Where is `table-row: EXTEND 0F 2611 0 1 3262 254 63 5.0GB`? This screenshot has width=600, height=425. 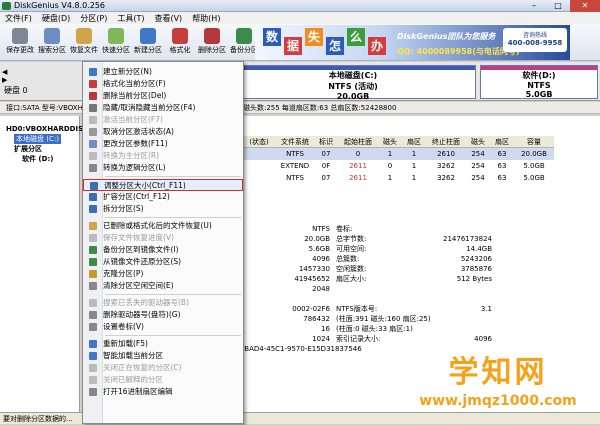 table-row: EXTEND 0F 2611 0 1 3262 254 63 5.0GB is located at coordinates (398, 166).